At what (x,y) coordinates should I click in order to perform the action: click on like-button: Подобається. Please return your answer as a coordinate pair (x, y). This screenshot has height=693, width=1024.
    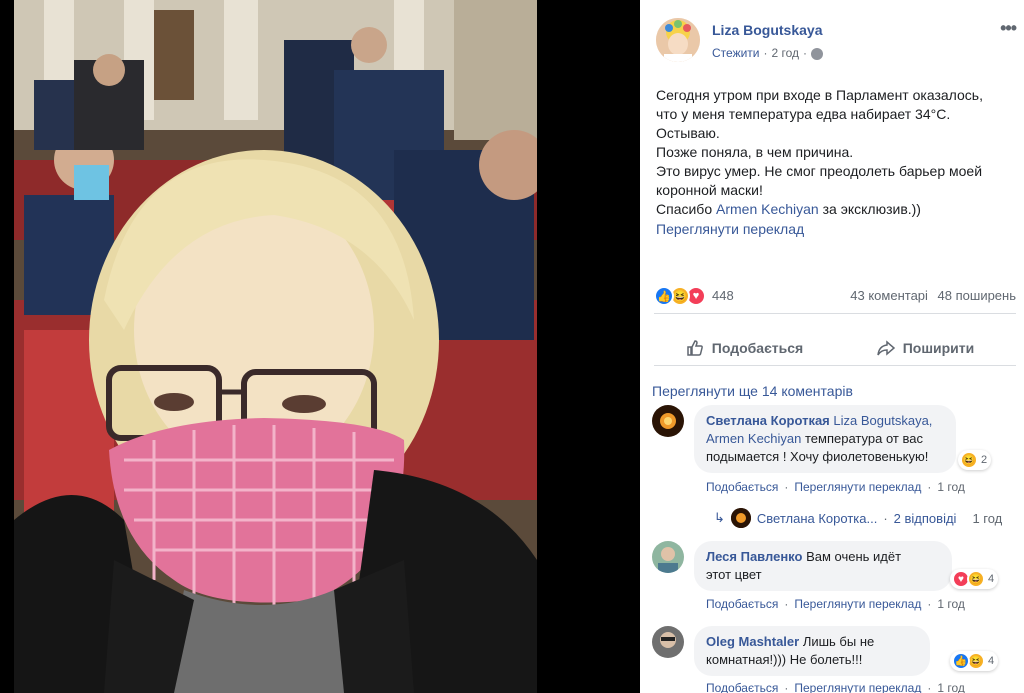
    Looking at the image, I should click on (744, 347).